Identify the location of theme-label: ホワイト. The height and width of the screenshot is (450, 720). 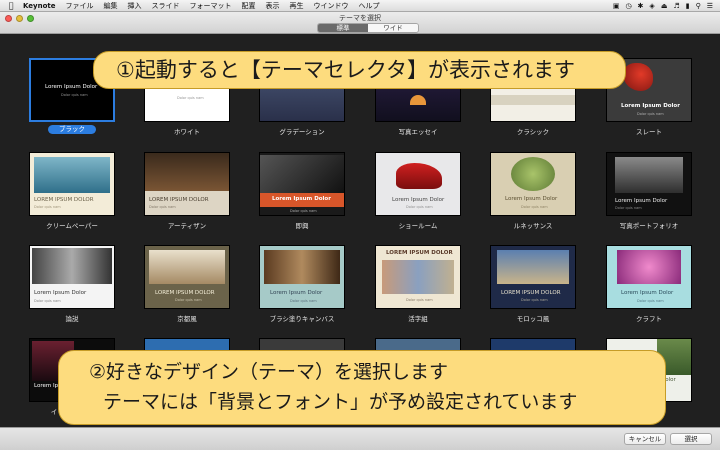
(187, 132).